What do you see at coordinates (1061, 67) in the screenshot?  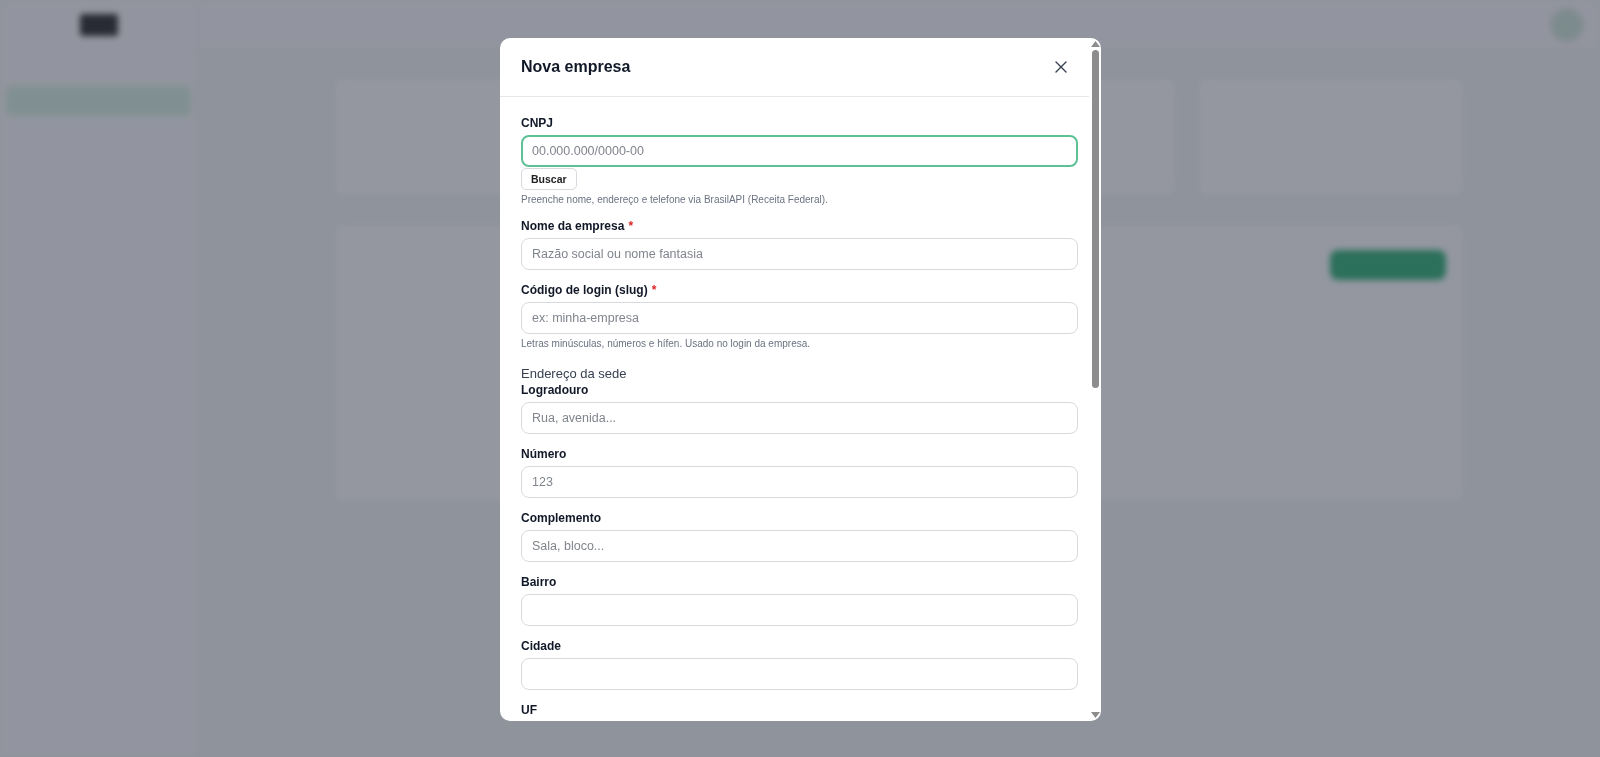 I see `close-button` at bounding box center [1061, 67].